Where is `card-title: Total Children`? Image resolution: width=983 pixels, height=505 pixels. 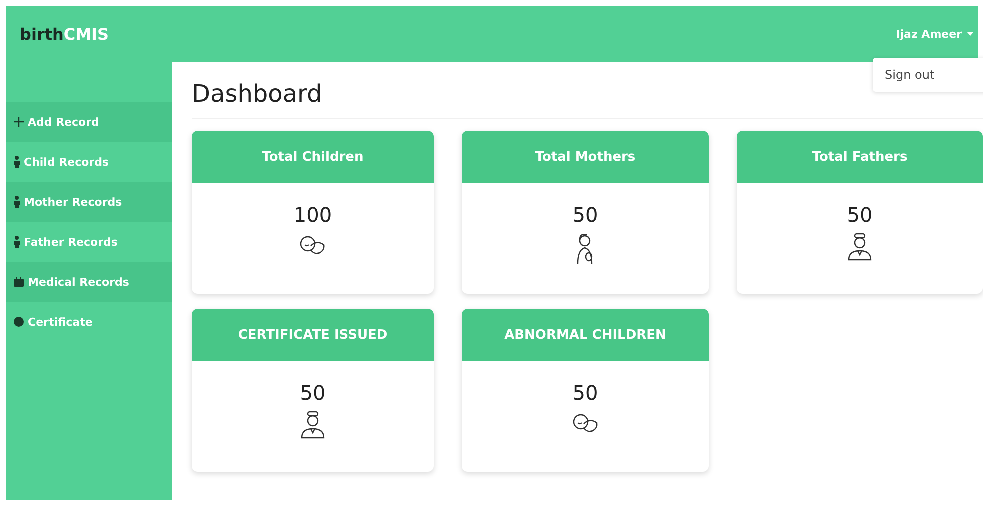
card-title: Total Children is located at coordinates (313, 157).